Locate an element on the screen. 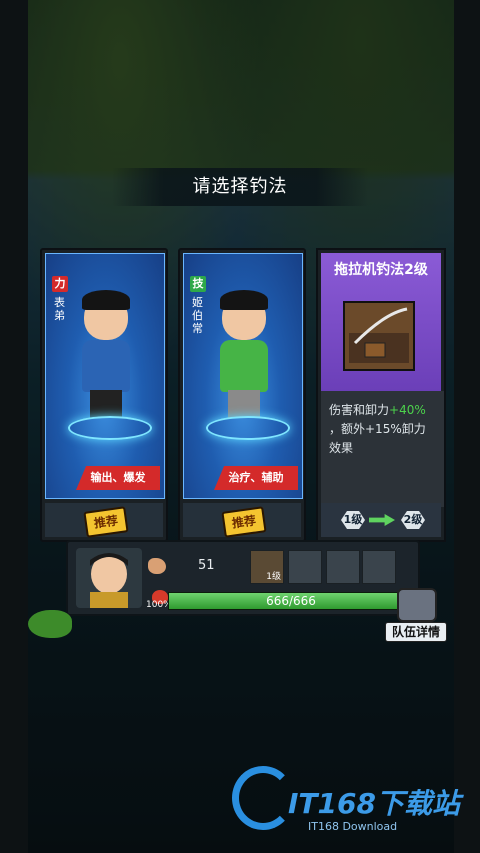 The height and width of the screenshot is (853, 480). tractor-fishing-icon is located at coordinates (379, 336).